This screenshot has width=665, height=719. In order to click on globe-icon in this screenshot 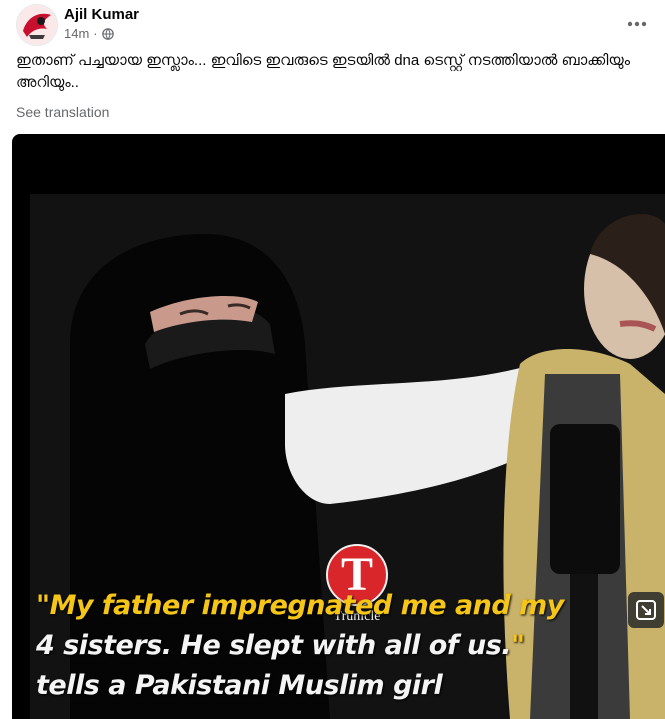, I will do `click(107, 33)`.